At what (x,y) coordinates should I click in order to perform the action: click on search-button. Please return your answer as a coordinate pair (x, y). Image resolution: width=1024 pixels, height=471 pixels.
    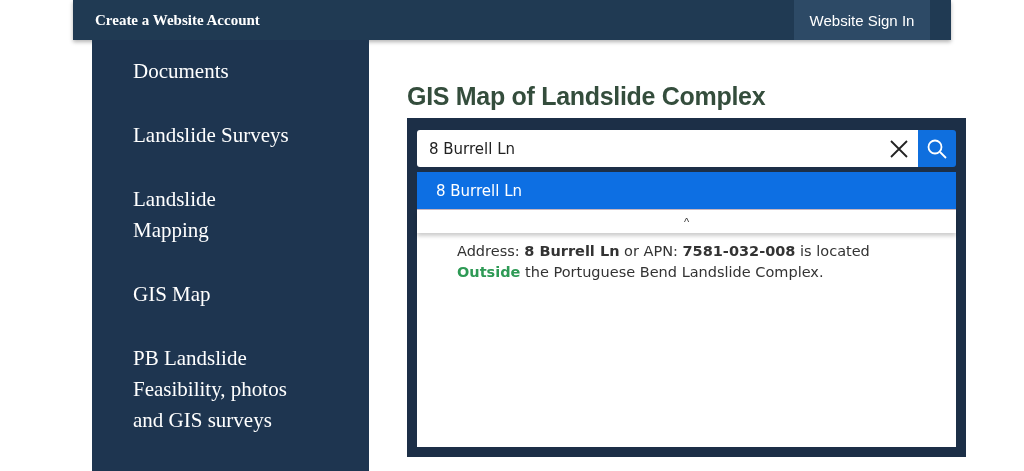
    Looking at the image, I should click on (937, 148).